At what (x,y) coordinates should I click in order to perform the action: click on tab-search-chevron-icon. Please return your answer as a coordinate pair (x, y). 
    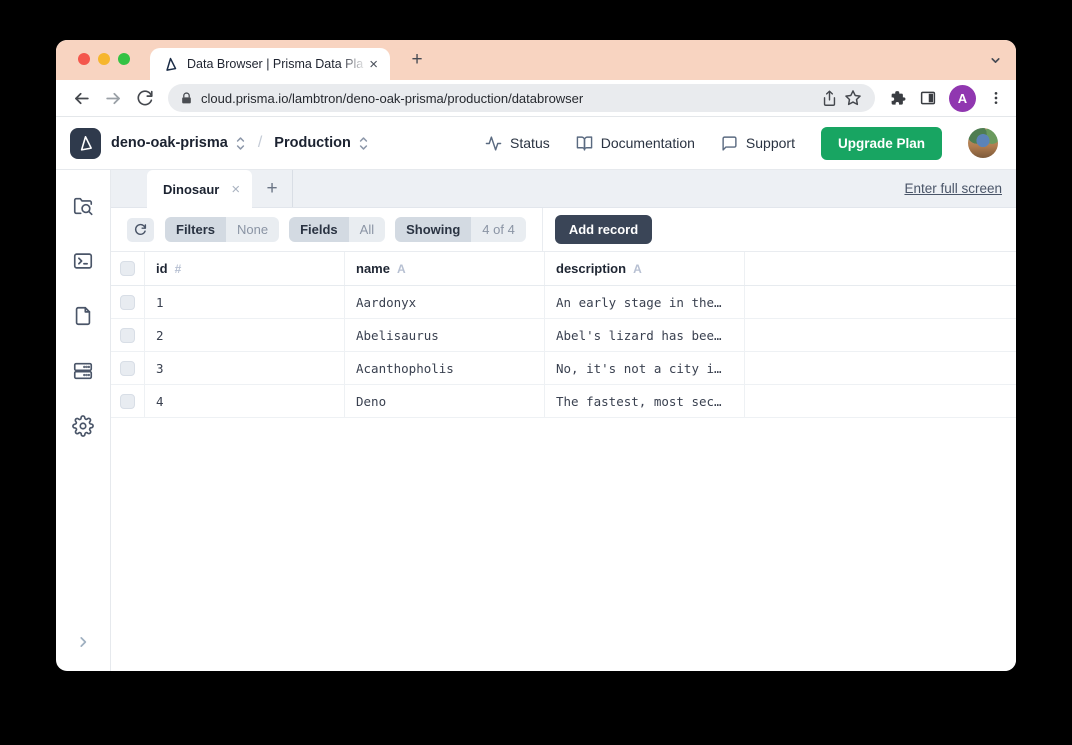
    Looking at the image, I should click on (995, 60).